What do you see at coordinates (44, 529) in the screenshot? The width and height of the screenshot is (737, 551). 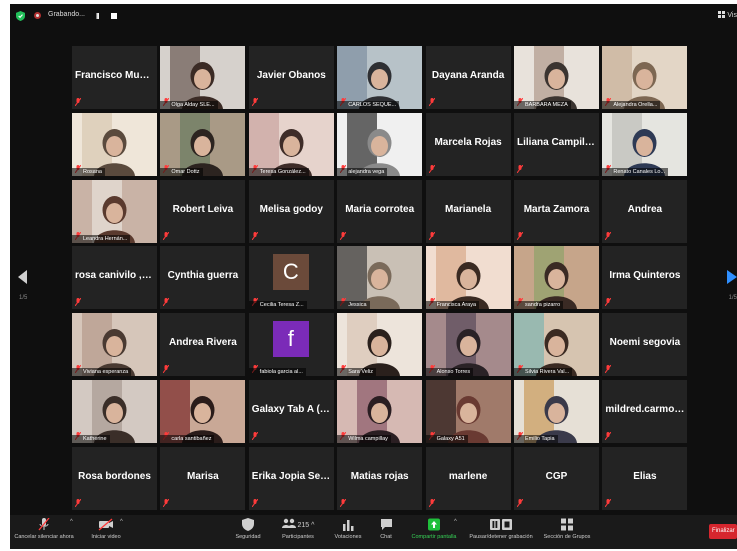 I see `unmute-button: Cancelar silenciar ahora` at bounding box center [44, 529].